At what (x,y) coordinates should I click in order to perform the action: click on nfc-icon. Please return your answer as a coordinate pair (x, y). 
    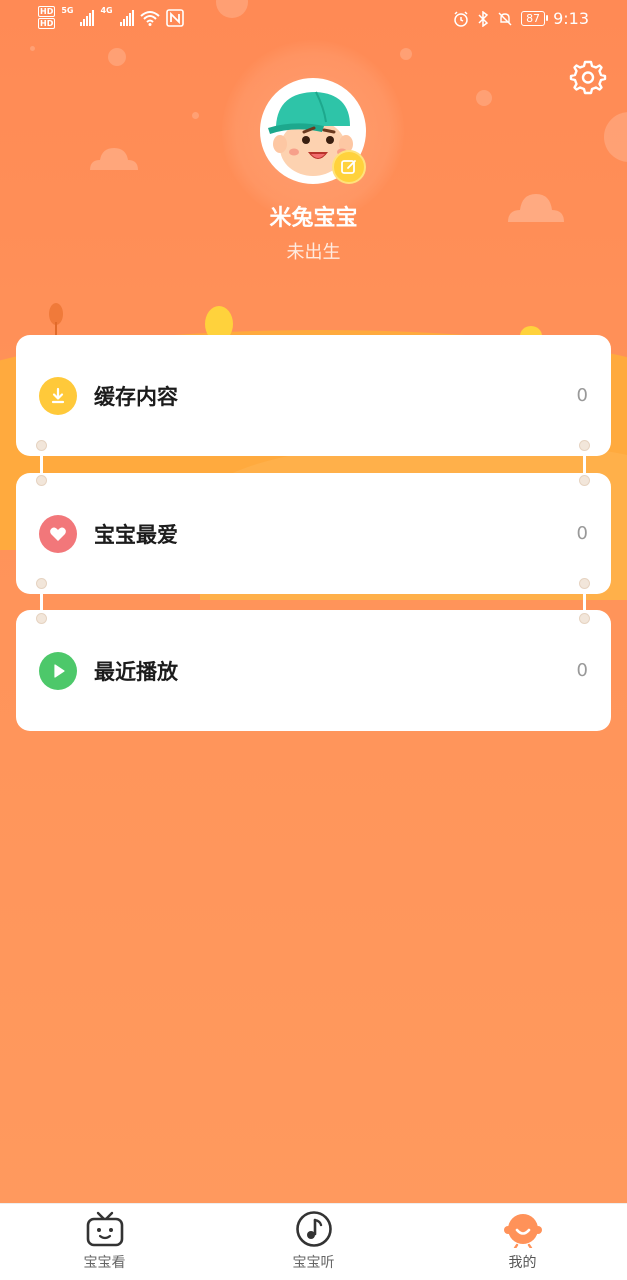
    Looking at the image, I should click on (174, 17).